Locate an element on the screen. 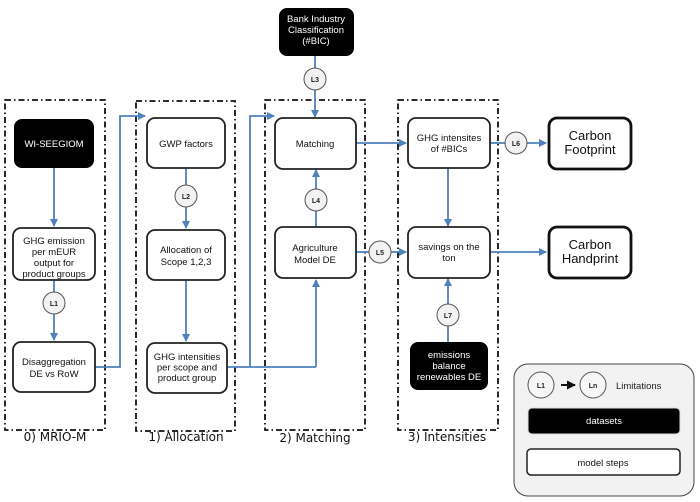 This screenshot has width=700, height=502. node-handprint-line2: Handprint is located at coordinates (590, 258).